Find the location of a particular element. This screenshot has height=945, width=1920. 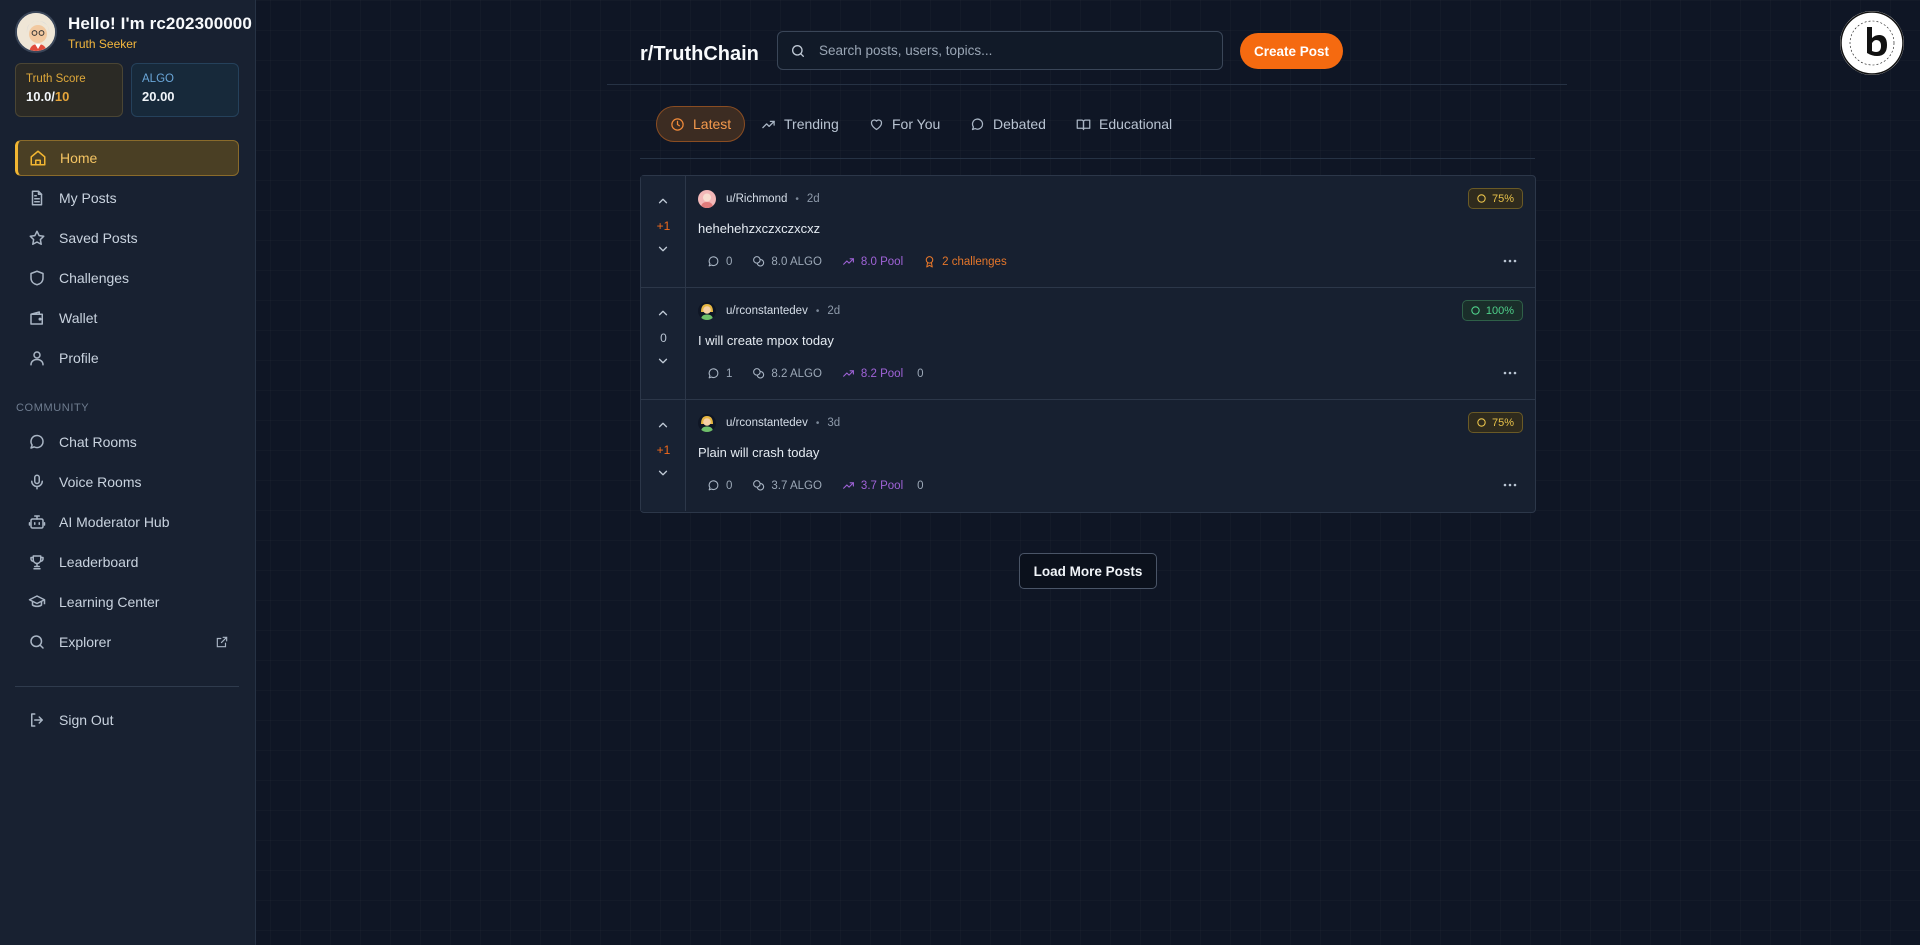

home-icon is located at coordinates (38, 158).